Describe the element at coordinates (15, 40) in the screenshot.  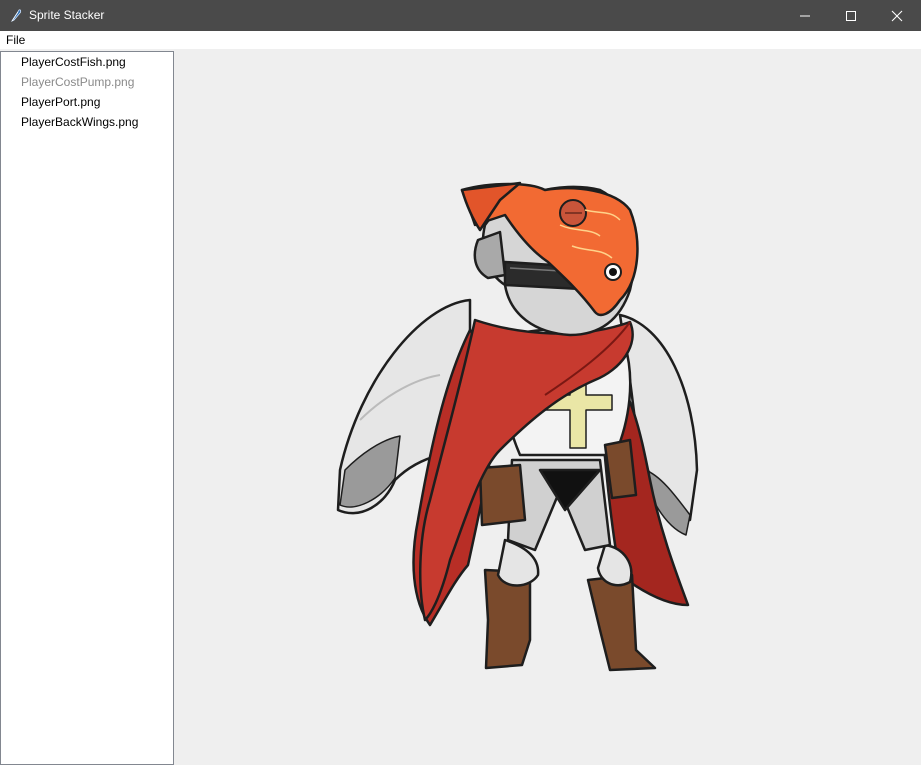
I see `menu-file: File` at that location.